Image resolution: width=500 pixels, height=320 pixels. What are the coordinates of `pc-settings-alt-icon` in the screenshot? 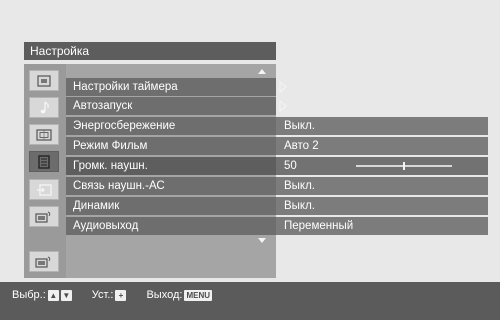 It's located at (43, 262).